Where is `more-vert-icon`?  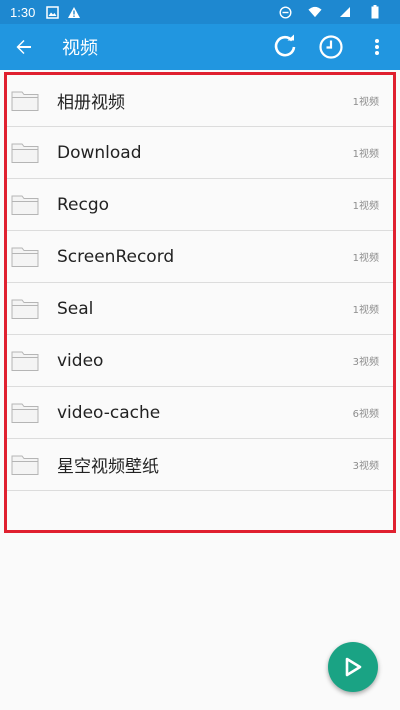
more-vert-icon is located at coordinates (377, 47).